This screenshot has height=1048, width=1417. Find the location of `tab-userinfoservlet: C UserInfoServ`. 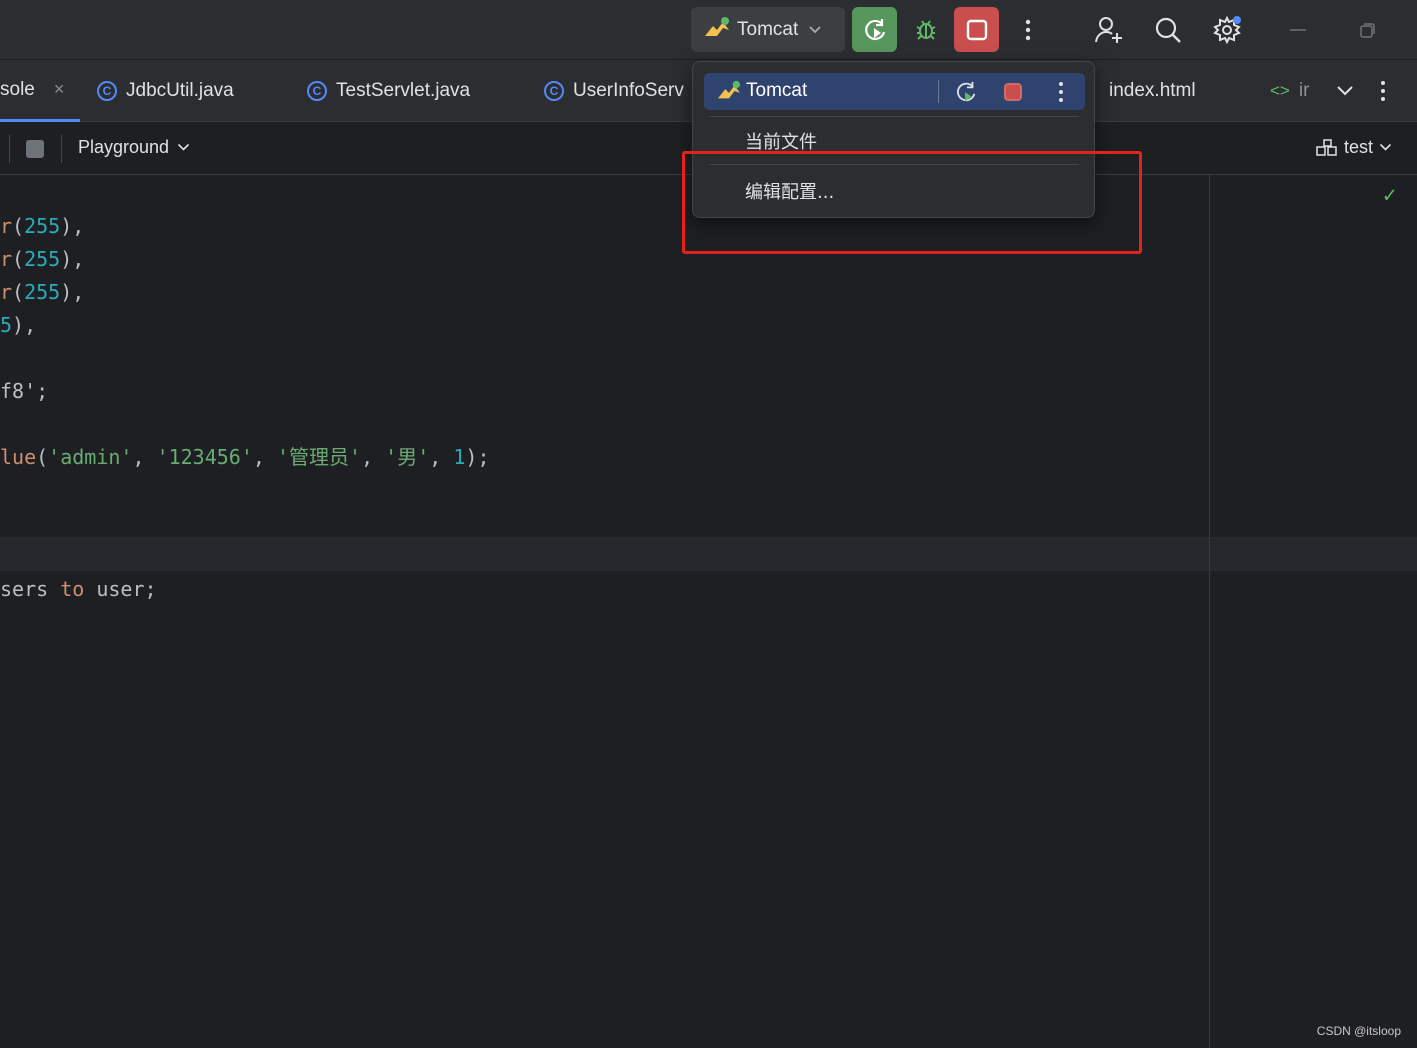

tab-userinfoservlet: C UserInfoServ is located at coordinates (614, 91).